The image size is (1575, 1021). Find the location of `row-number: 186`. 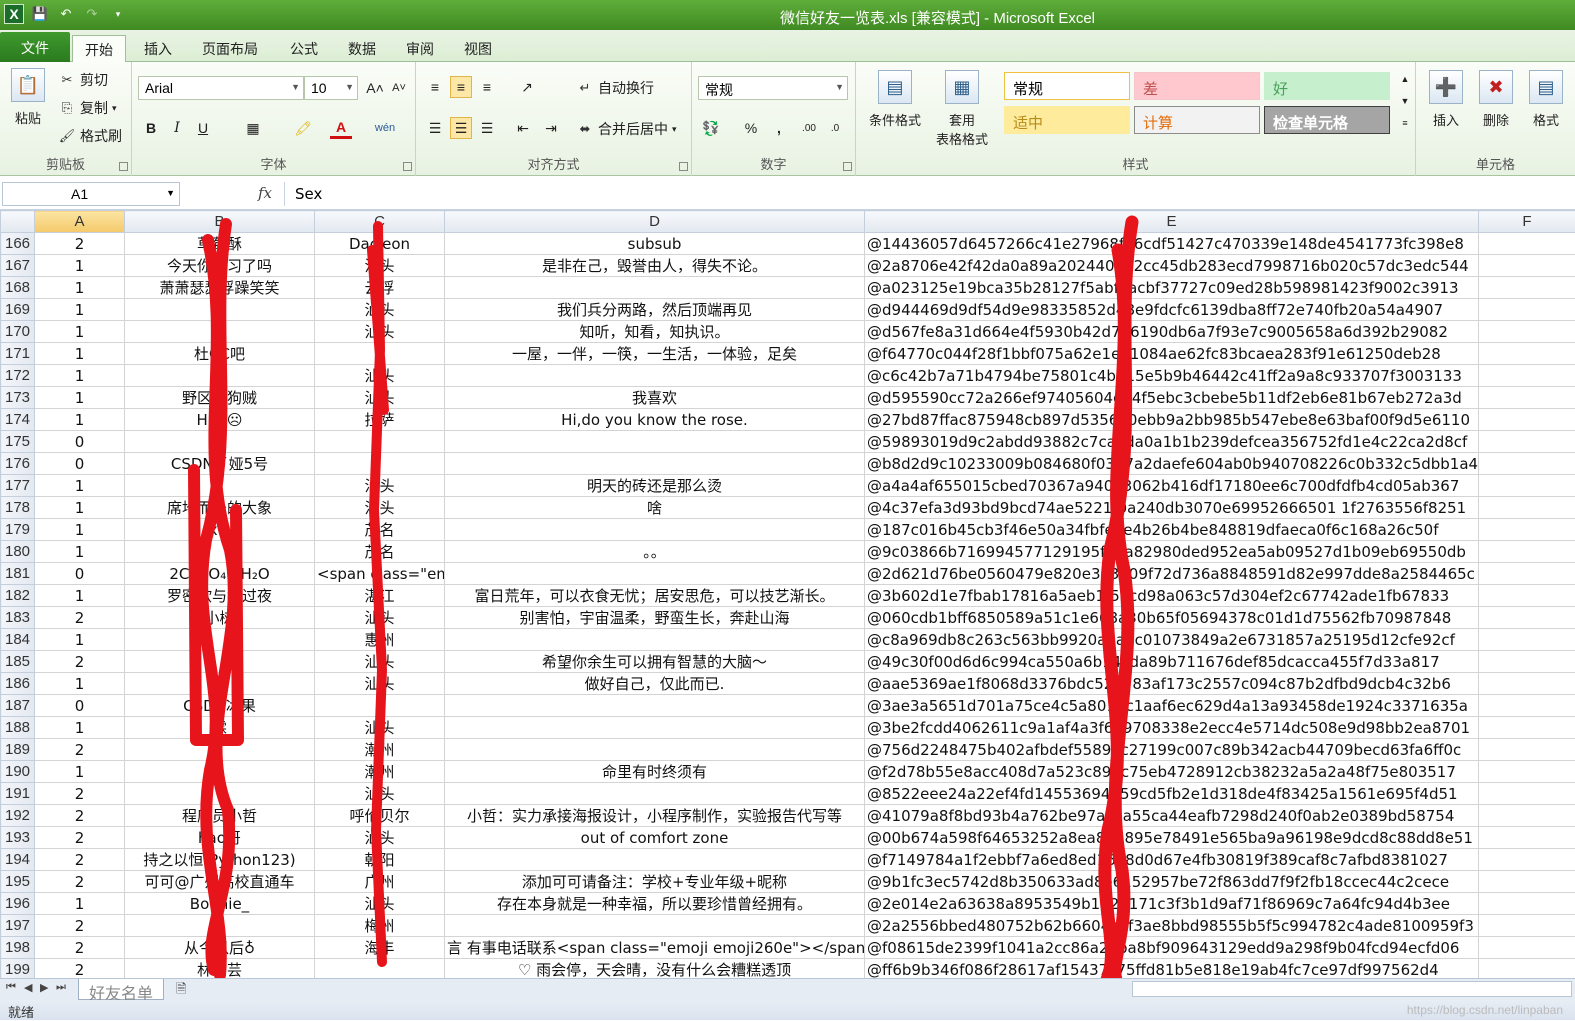

row-number: 186 is located at coordinates (18, 684).